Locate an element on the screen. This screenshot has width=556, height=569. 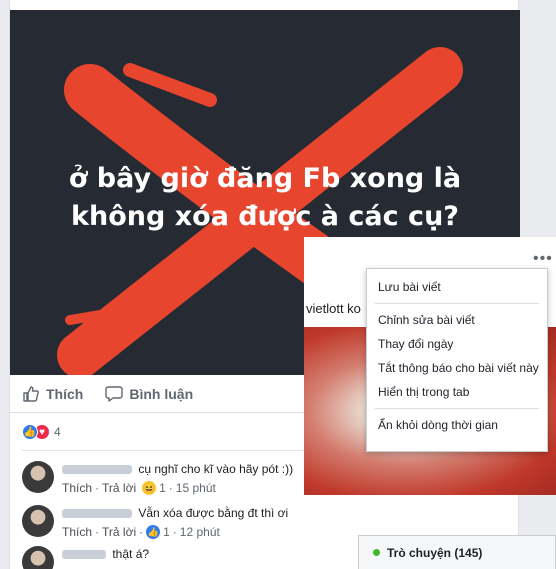
online-status-icon is located at coordinates (376, 552).